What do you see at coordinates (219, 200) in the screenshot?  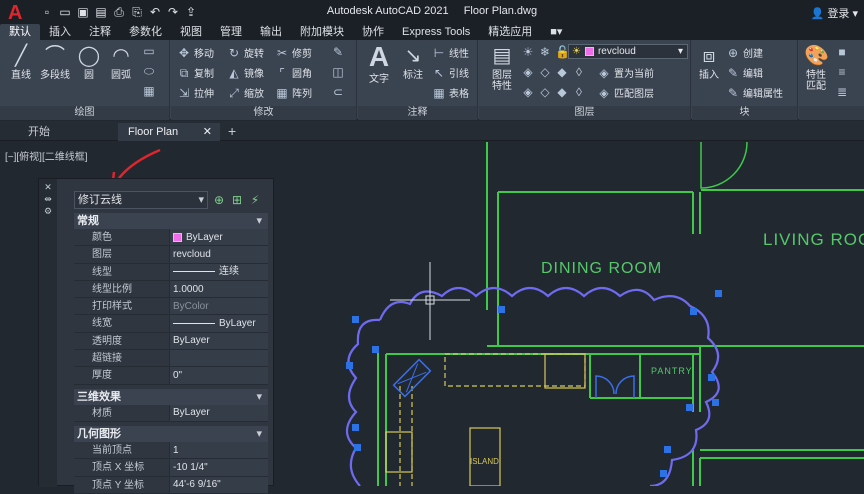 I see `toggle-pickadd-icon: ⊕` at bounding box center [219, 200].